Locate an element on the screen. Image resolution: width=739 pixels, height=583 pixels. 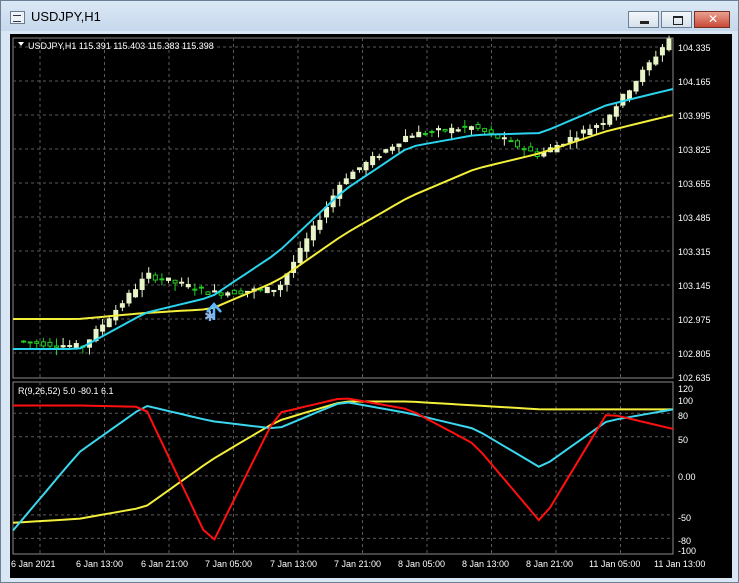
indicator-tick: 0.00 is located at coordinates (687, 477).